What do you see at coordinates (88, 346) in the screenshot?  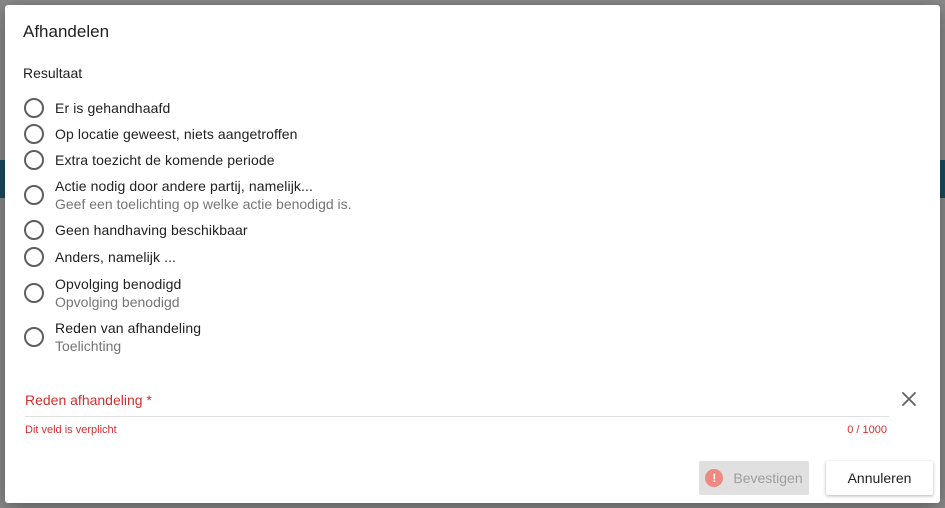 I see `radio-option-hint: Toelichting` at bounding box center [88, 346].